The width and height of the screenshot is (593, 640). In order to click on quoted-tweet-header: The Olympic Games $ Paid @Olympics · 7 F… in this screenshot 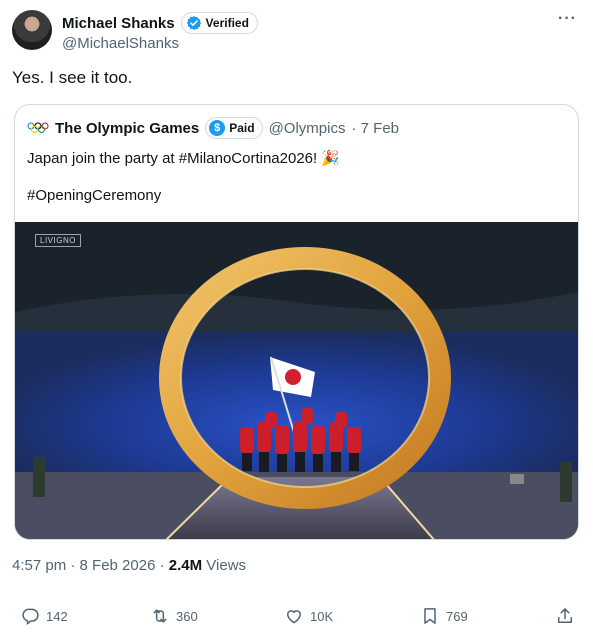, I will do `click(213, 128)`.